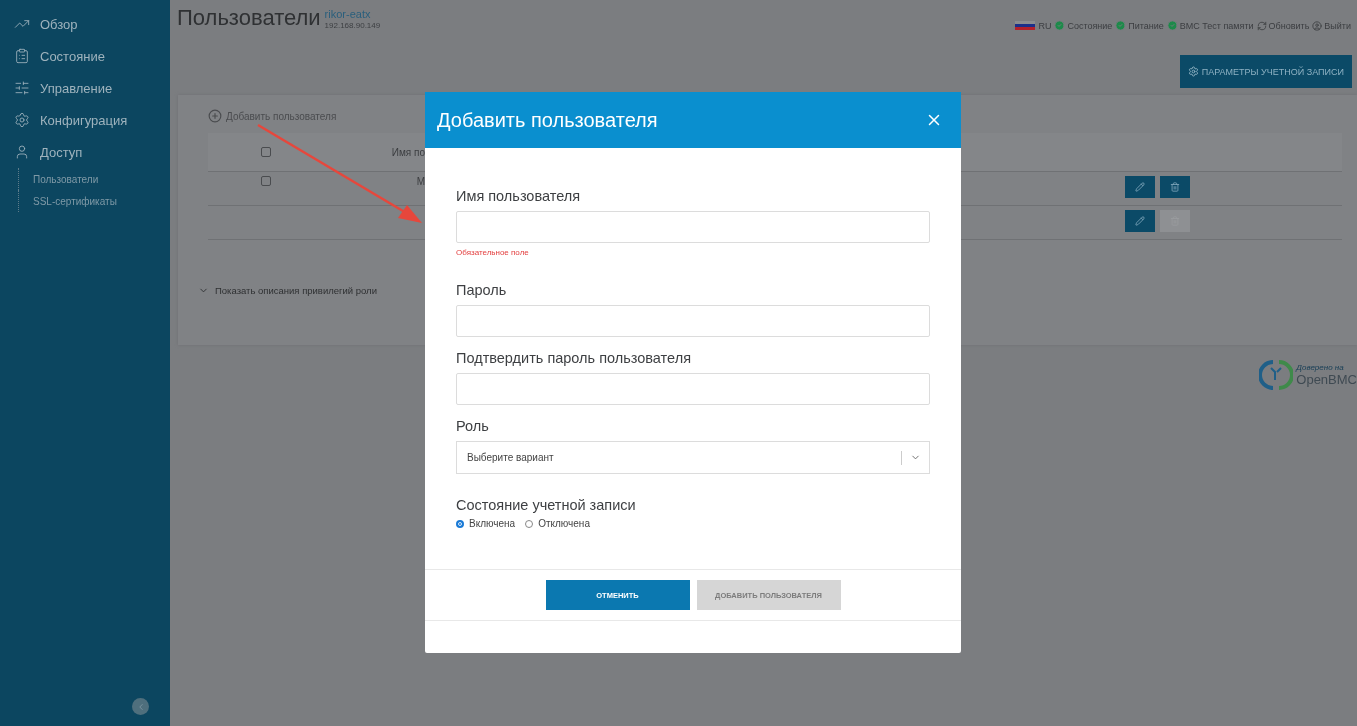 The width and height of the screenshot is (1357, 726). I want to click on role-description-toggle: Показать описания привилегий роли, so click(287, 290).